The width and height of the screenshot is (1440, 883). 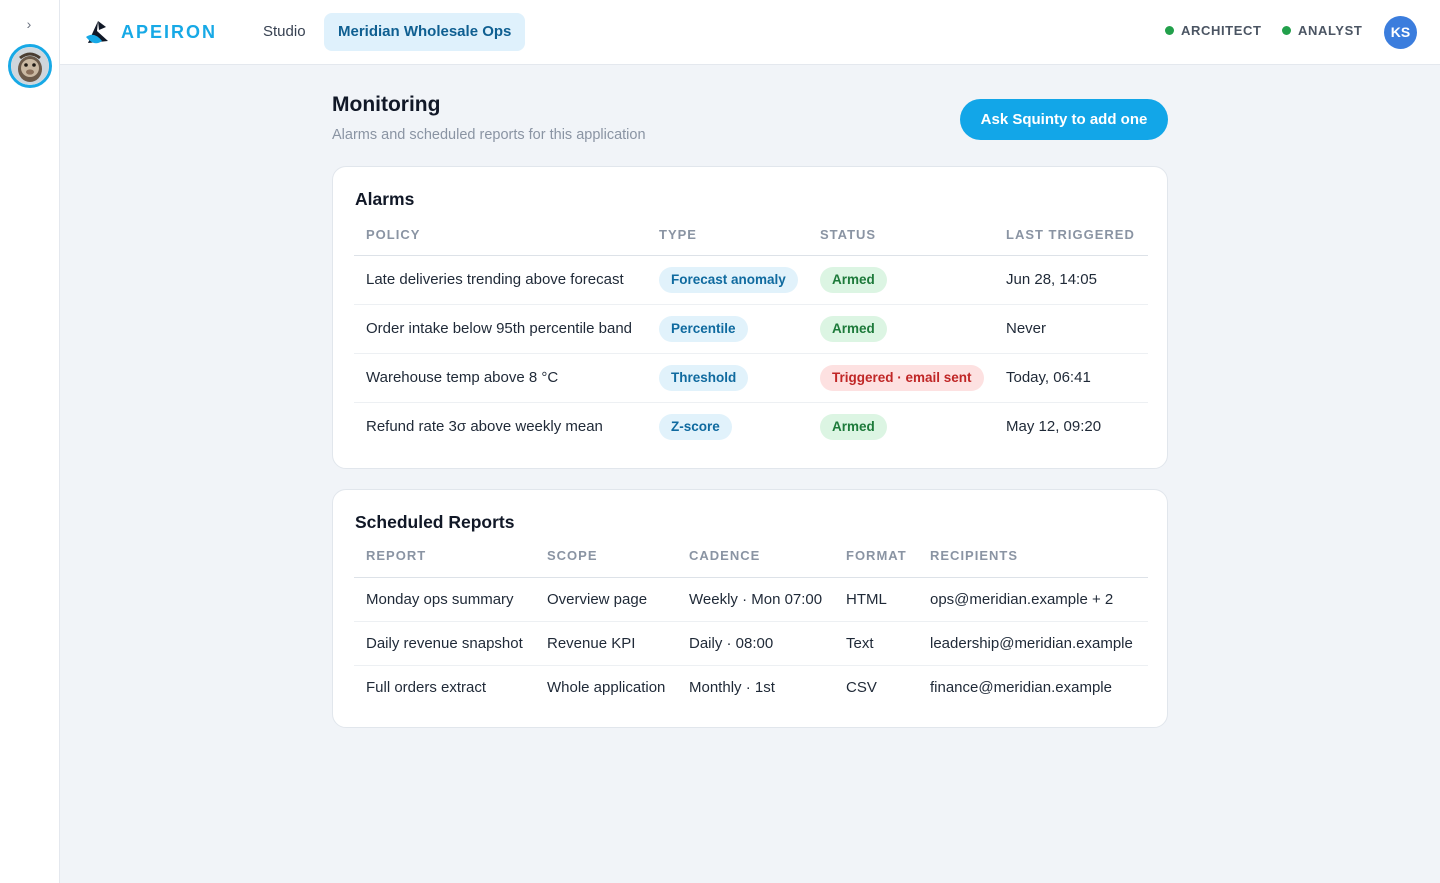 I want to click on recipients-cell: leadership@meridian.example, so click(x=1033, y=643).